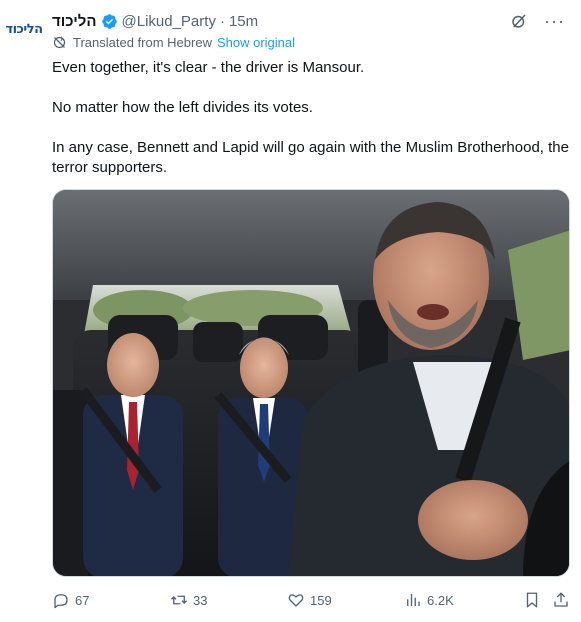 The height and width of the screenshot is (622, 581). What do you see at coordinates (74, 21) in the screenshot?
I see `author-display-name: הליכוד` at bounding box center [74, 21].